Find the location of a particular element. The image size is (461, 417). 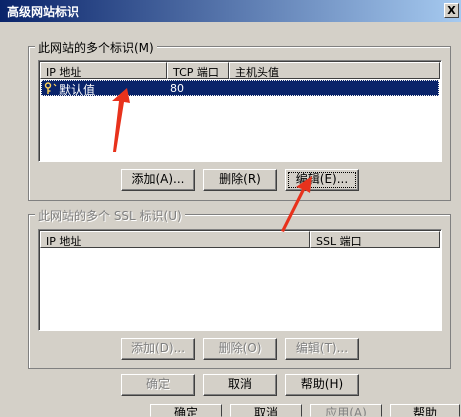

ssl-group-legend: 此网站的多个 SSL 标识(U) is located at coordinates (110, 215).